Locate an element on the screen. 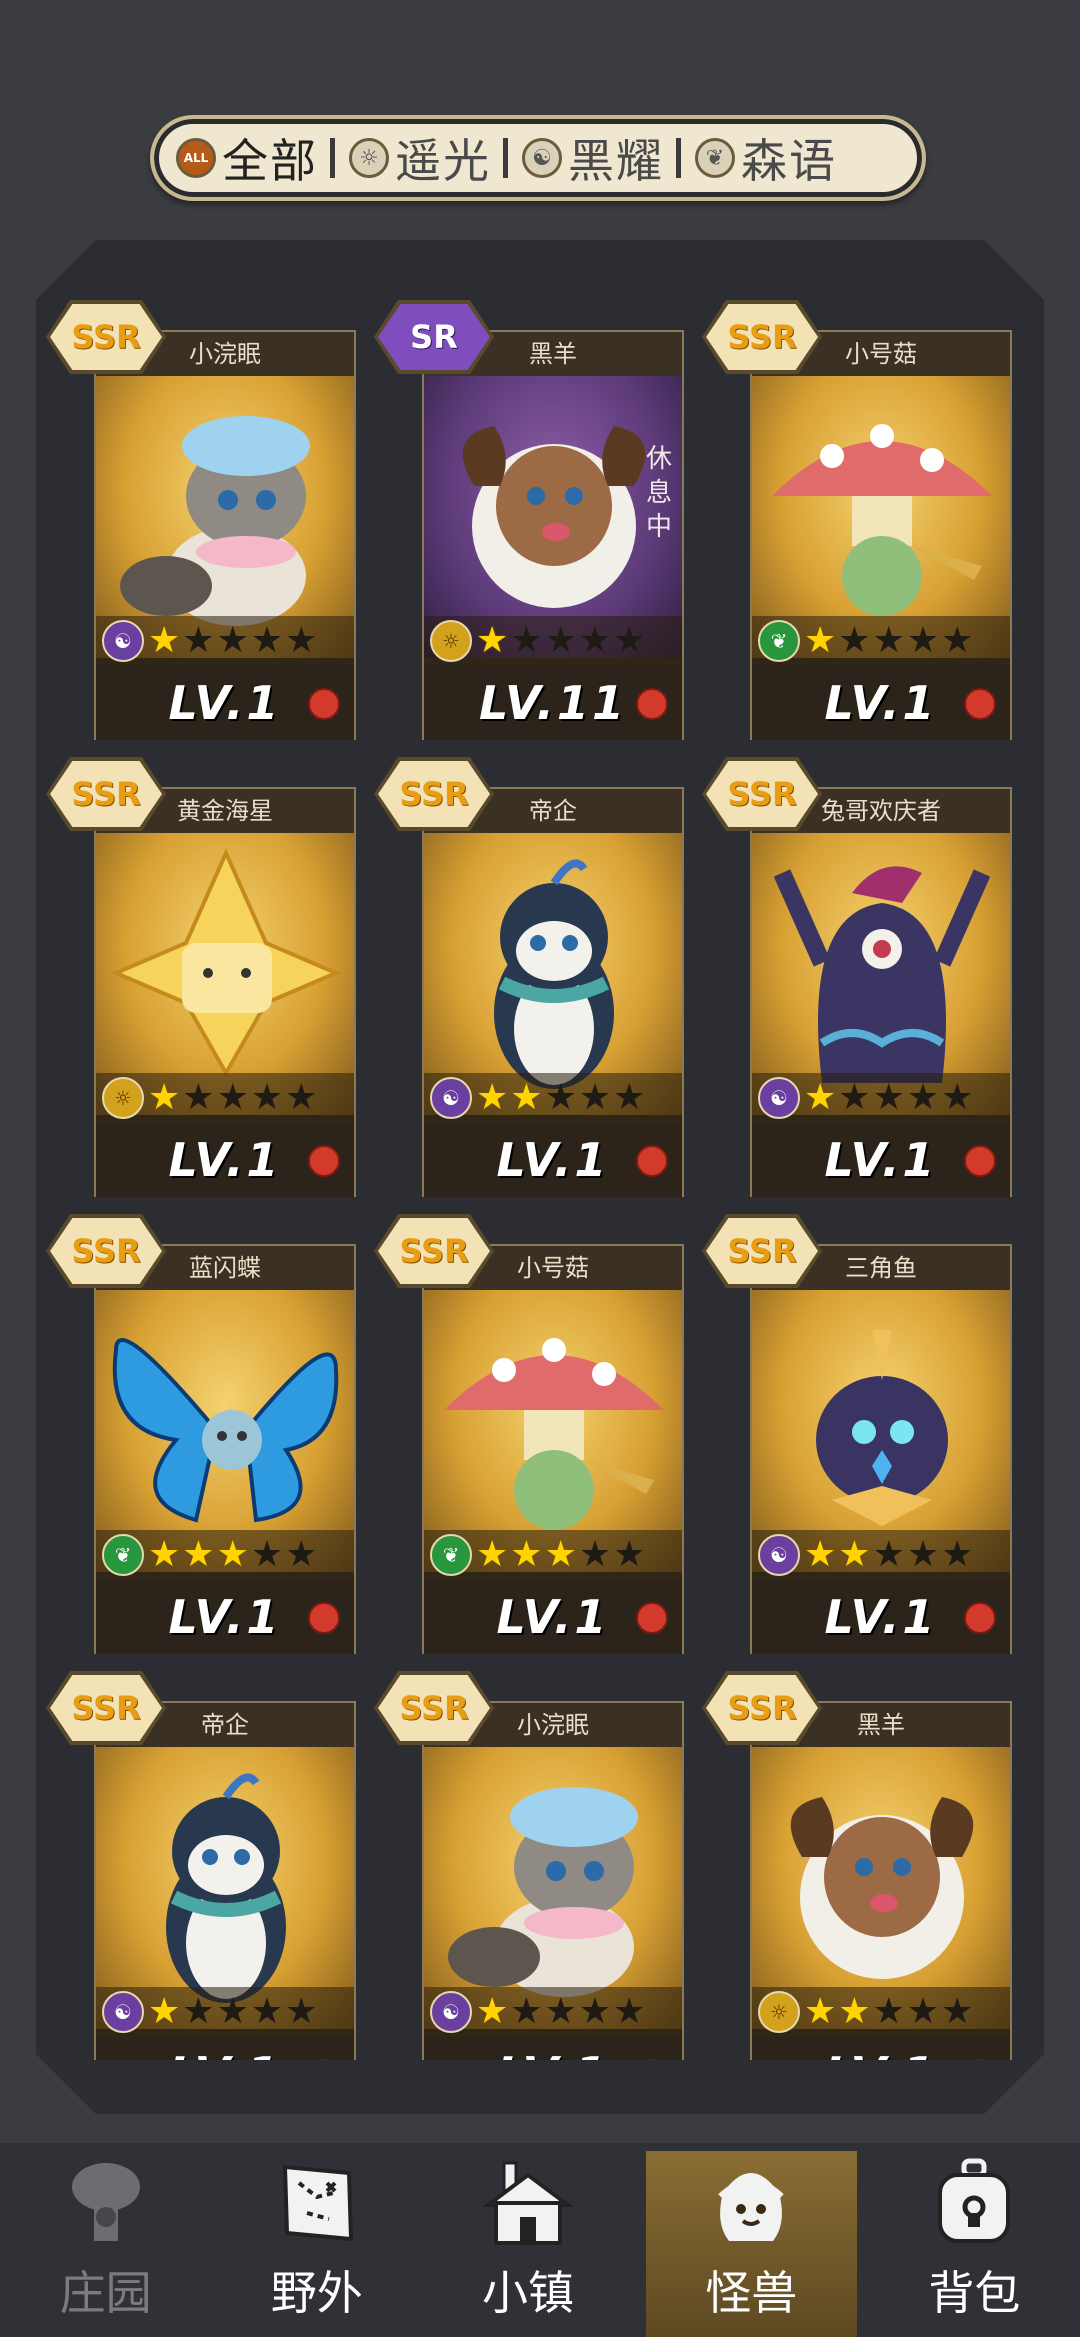  monster-card: 黑羊 休息中 ☼ ★ ★ ★ ★ ★ LV.11 is located at coordinates (553, 535).